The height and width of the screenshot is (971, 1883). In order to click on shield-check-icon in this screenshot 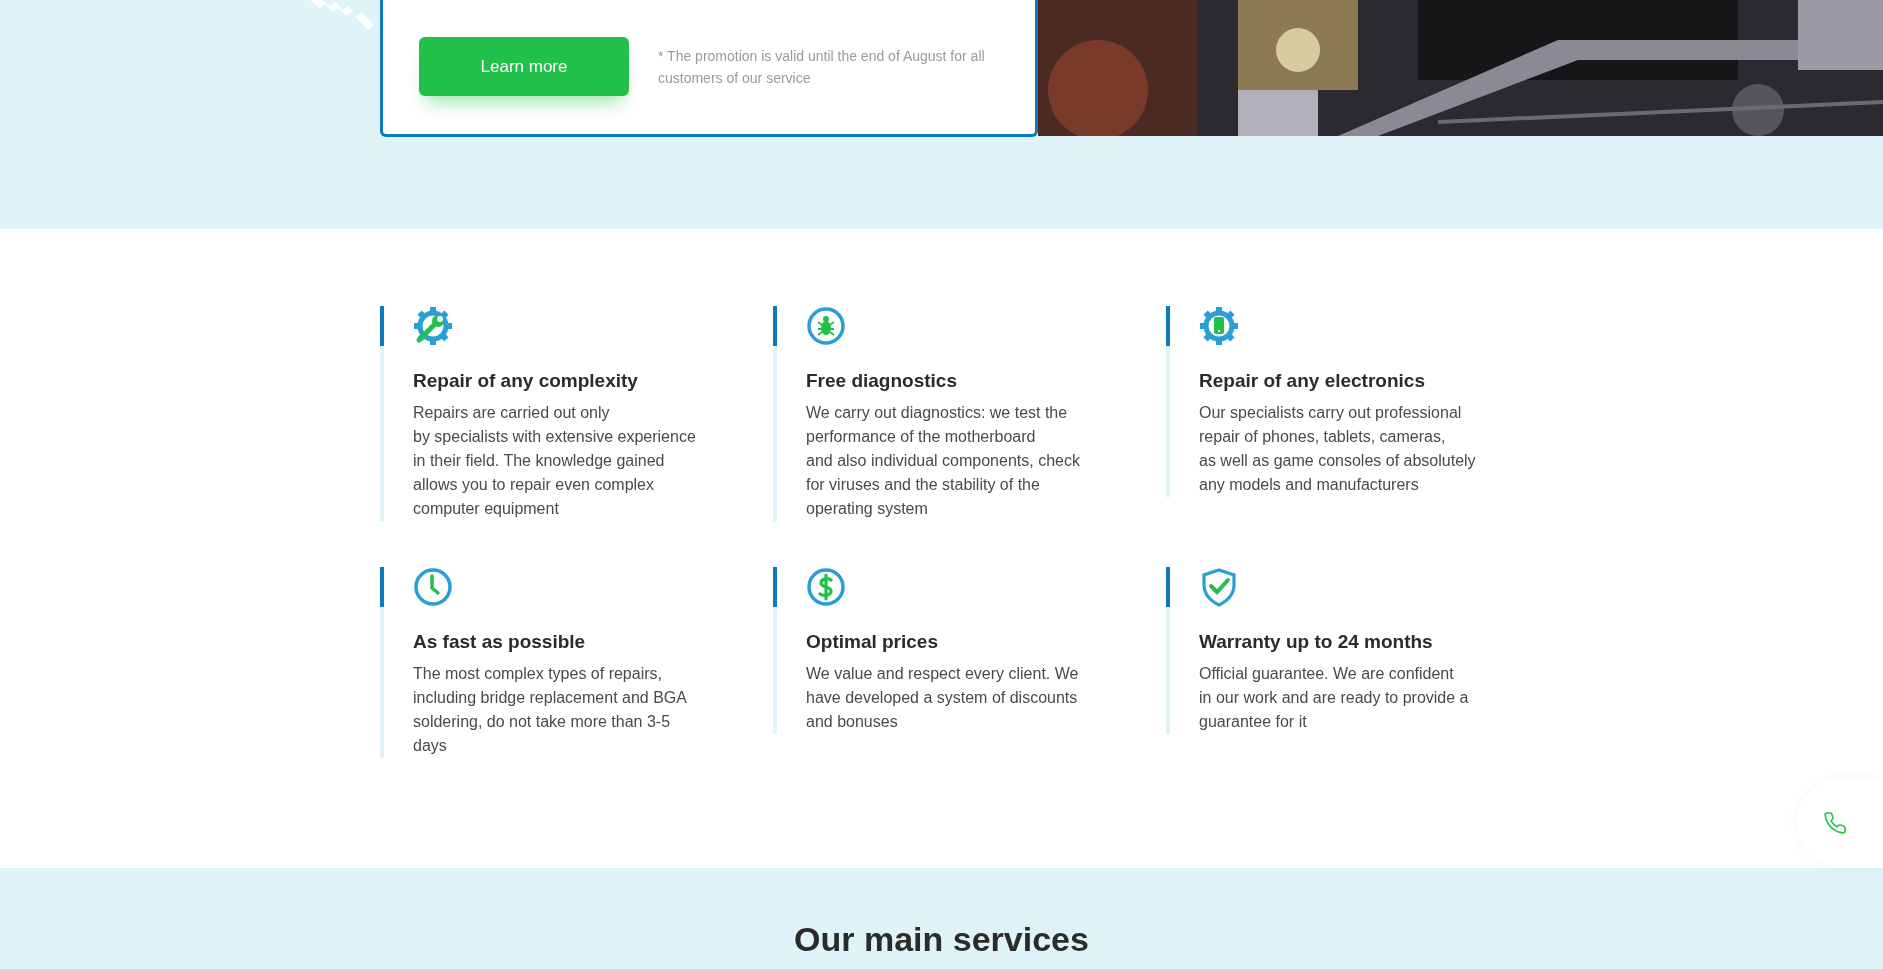, I will do `click(1219, 587)`.